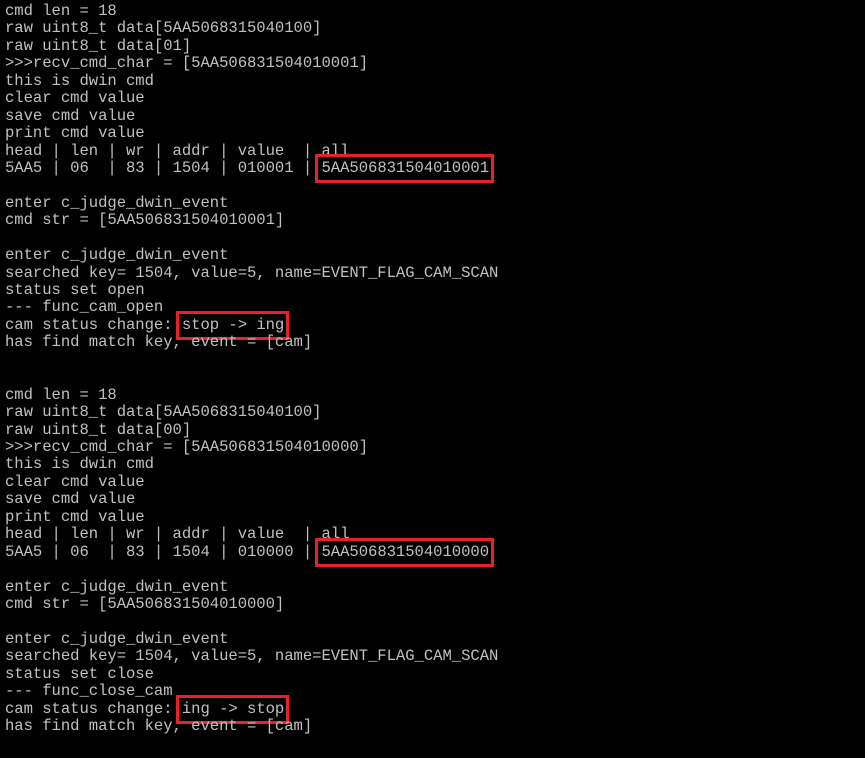 The width and height of the screenshot is (865, 758). I want to click on line-text: cmd str = [5AA506831504010001], so click(145, 220).